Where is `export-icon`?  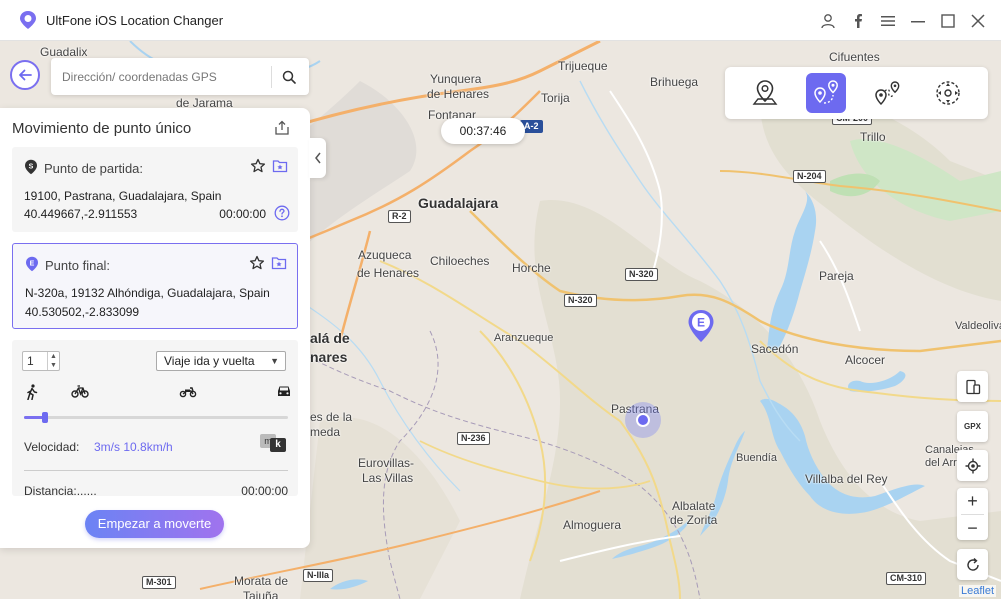
export-icon is located at coordinates (282, 127).